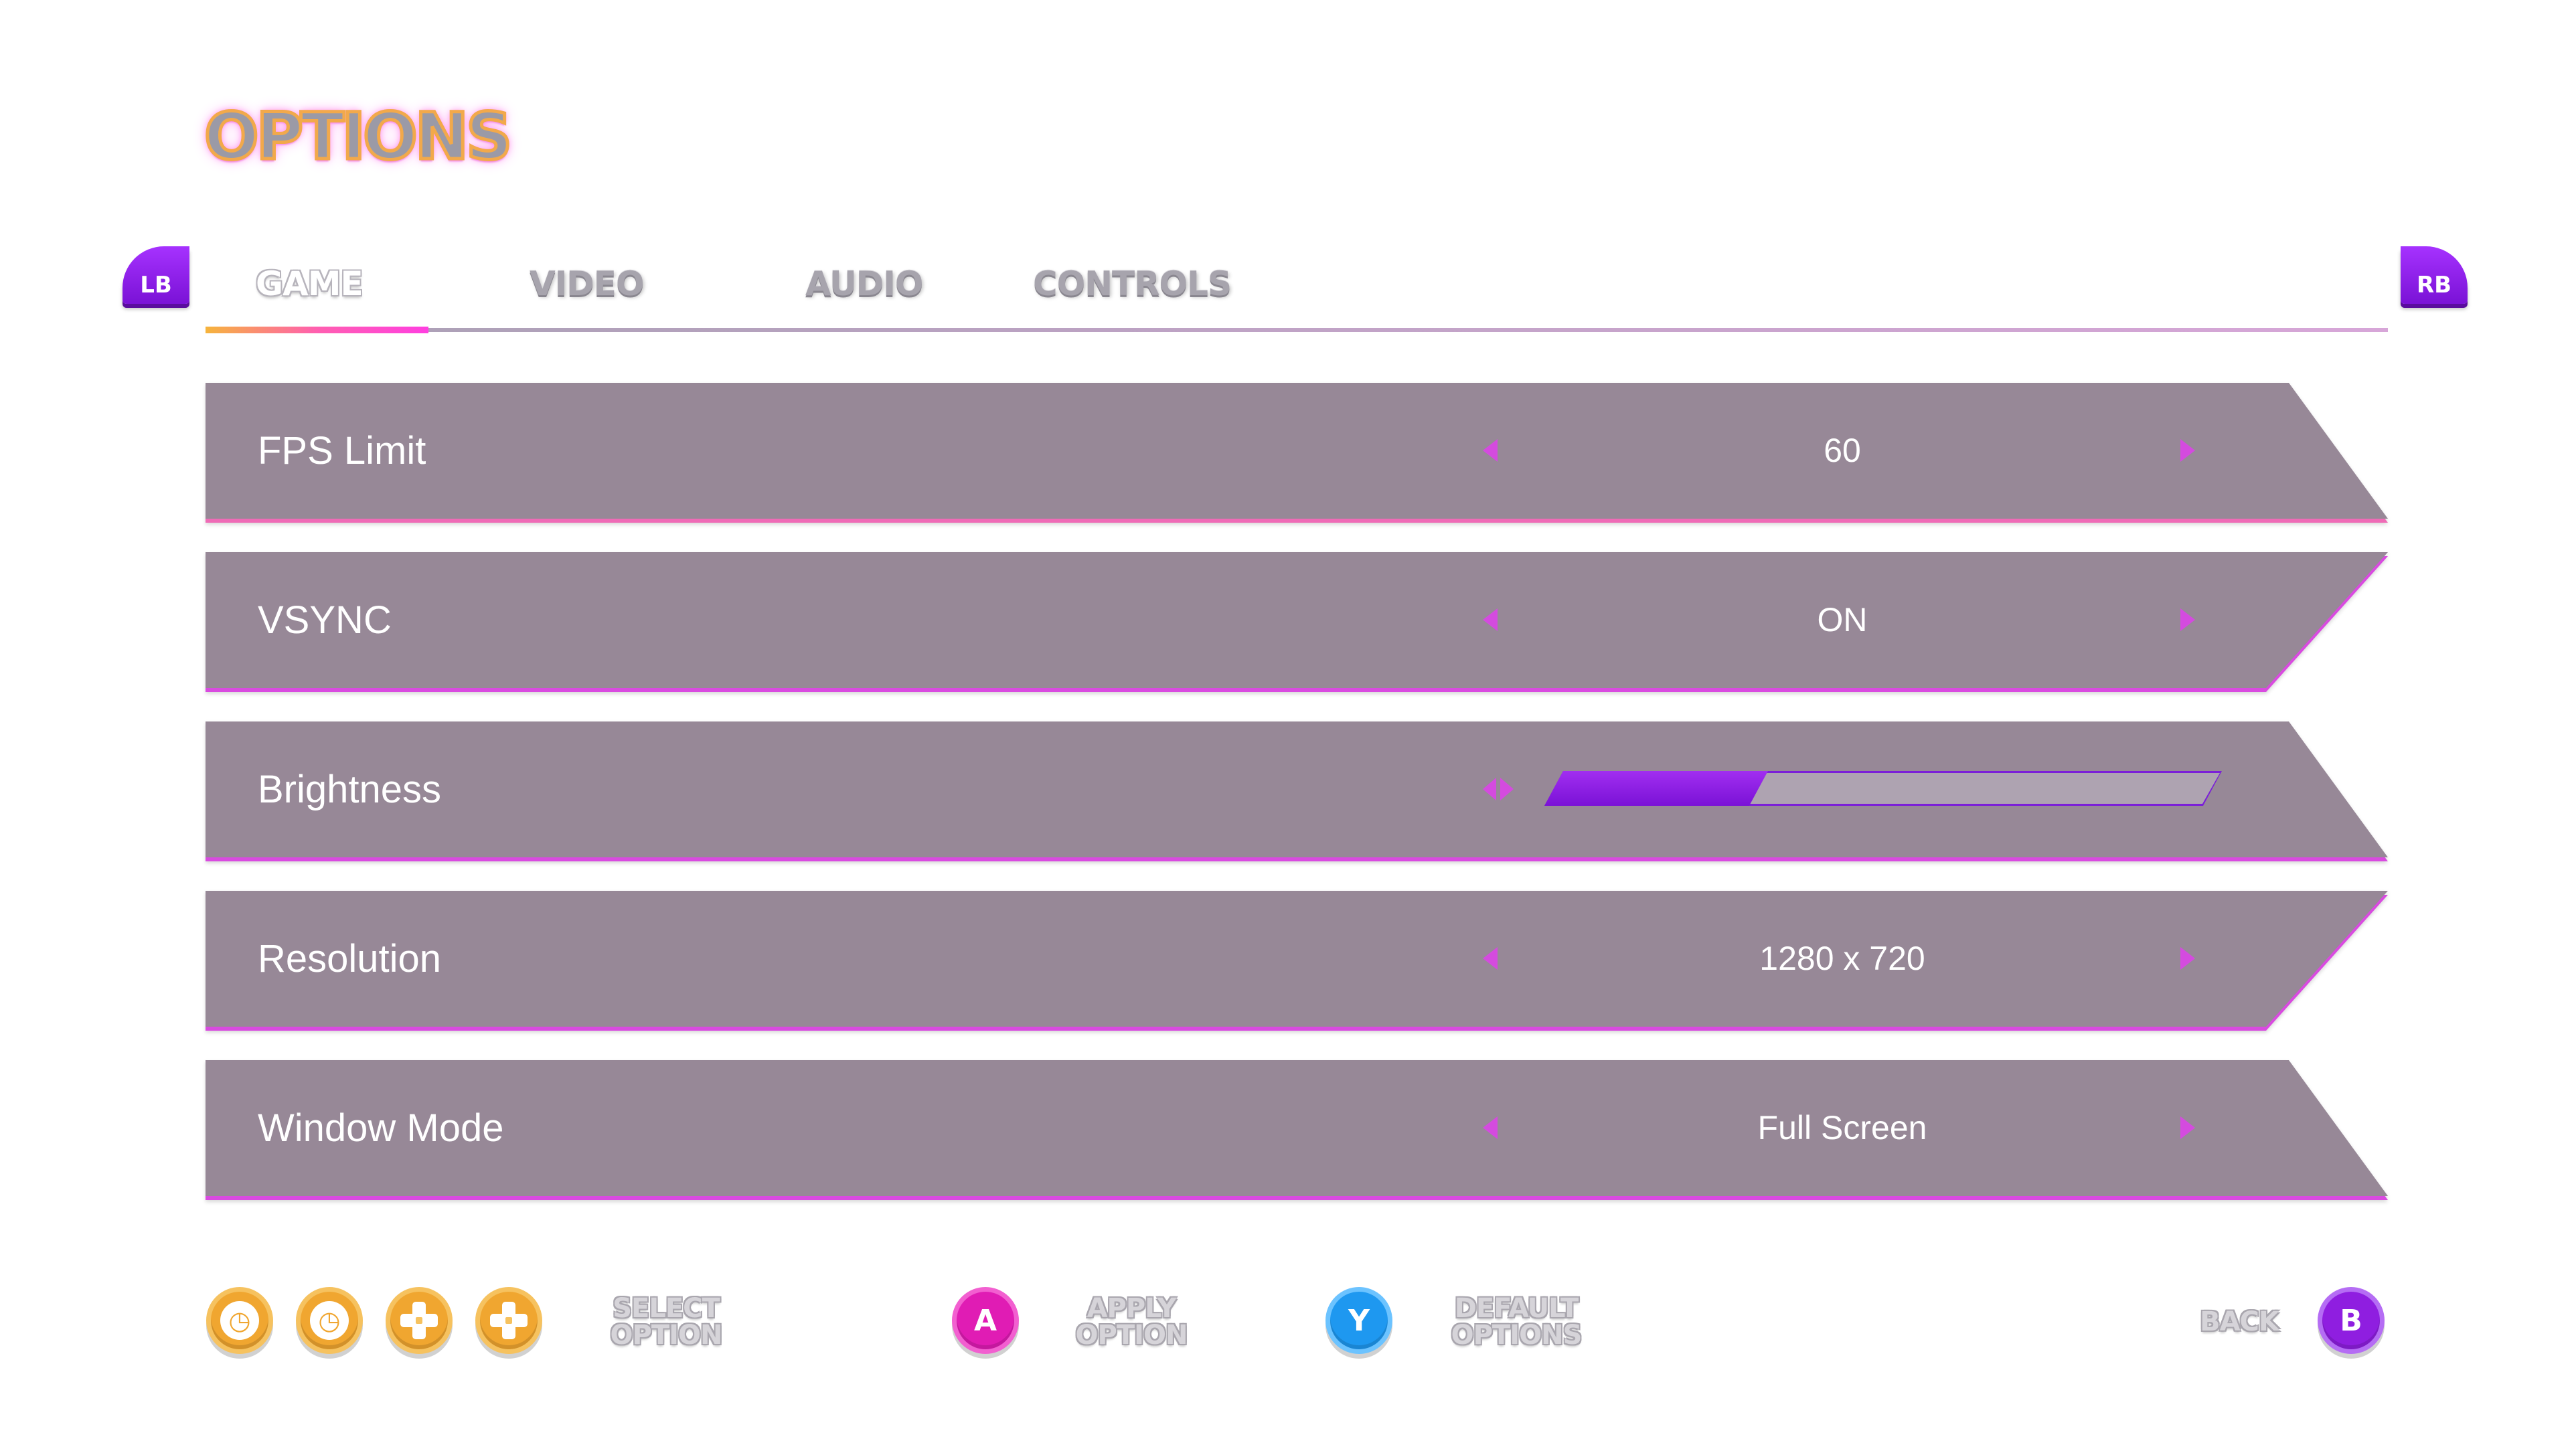  Describe the element at coordinates (666, 1322) in the screenshot. I see `select-option-hint: SELECT OPTION` at that location.